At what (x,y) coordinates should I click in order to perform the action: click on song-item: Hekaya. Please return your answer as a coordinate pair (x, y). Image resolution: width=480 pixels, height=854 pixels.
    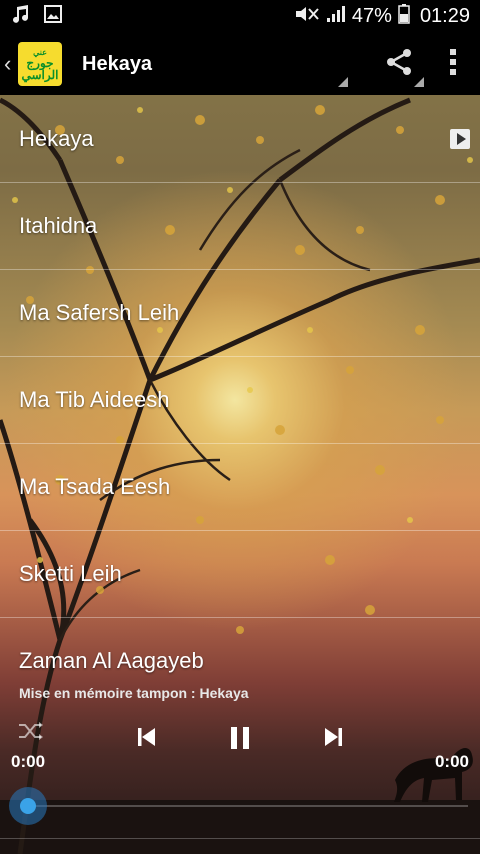
    Looking at the image, I should click on (240, 139).